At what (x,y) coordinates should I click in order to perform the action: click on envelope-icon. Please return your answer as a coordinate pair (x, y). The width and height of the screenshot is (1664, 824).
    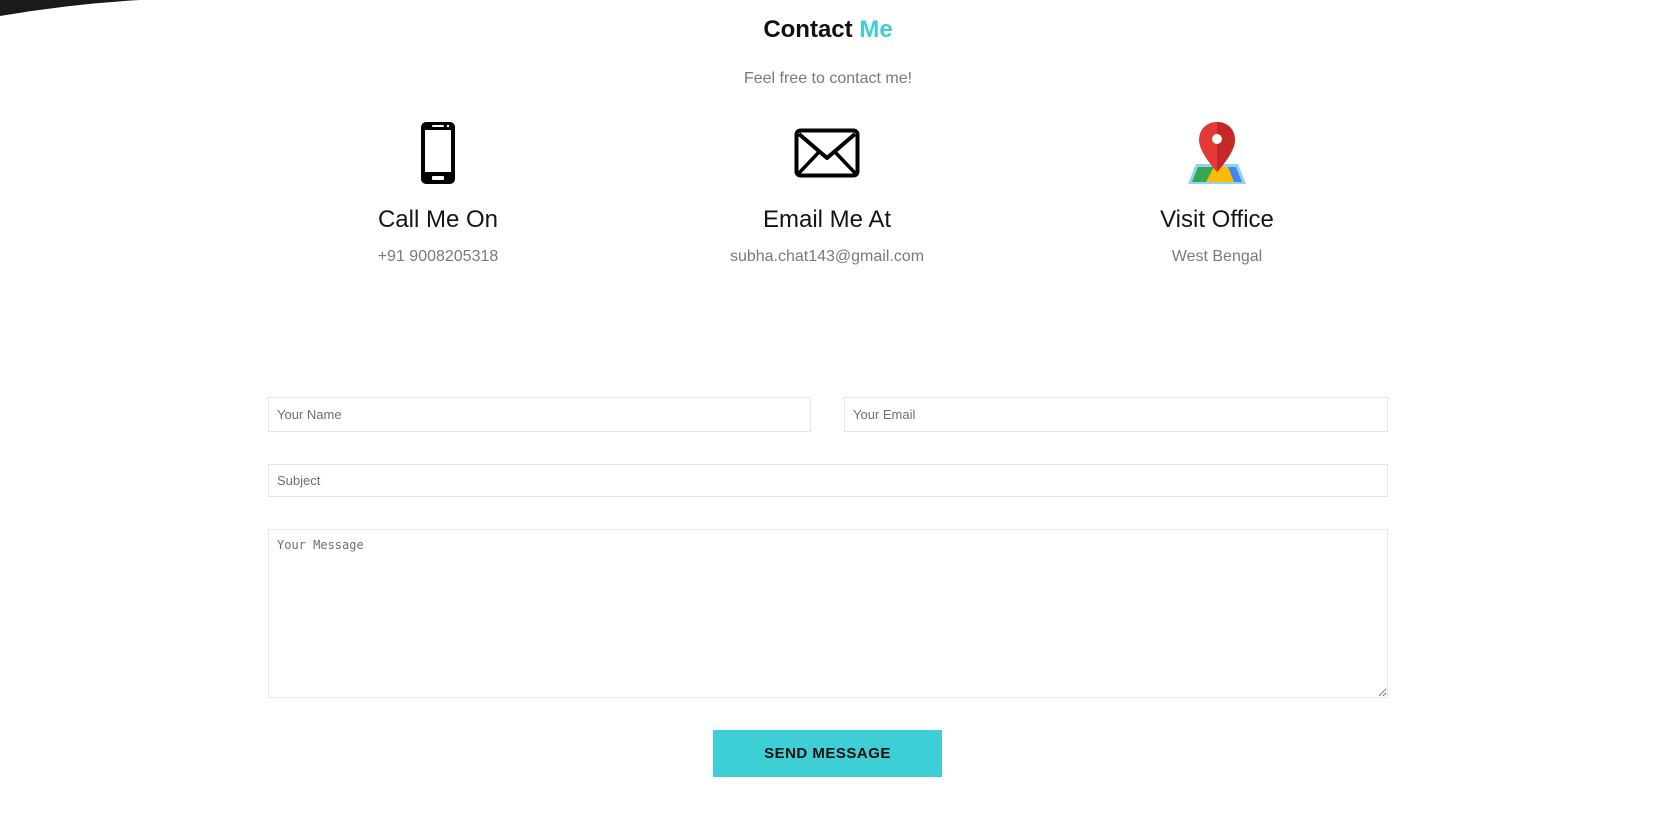
    Looking at the image, I should click on (827, 153).